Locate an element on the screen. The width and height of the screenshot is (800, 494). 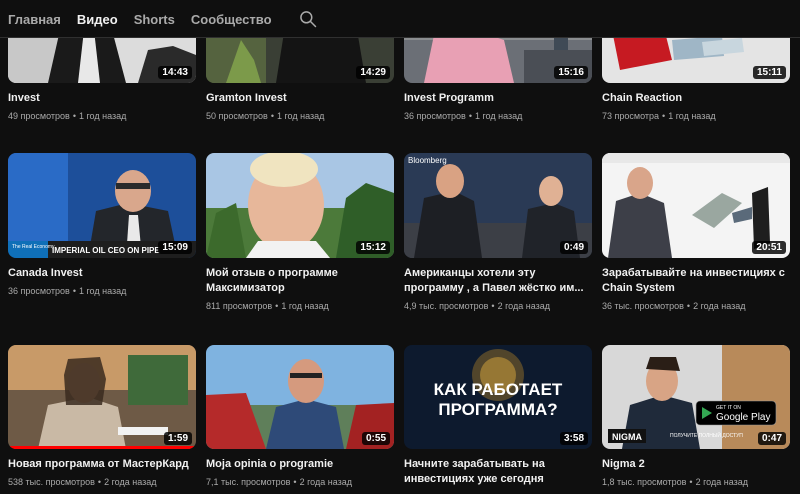
search-icon is located at coordinates (308, 19).